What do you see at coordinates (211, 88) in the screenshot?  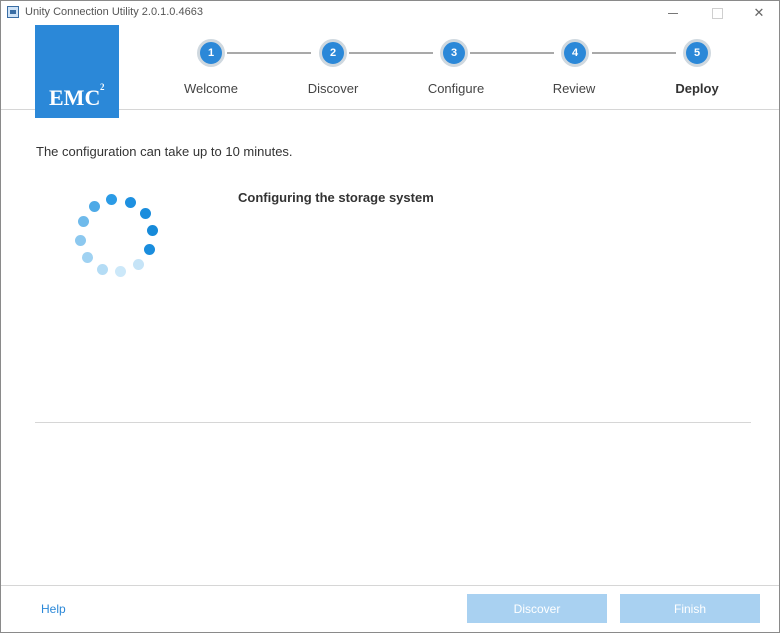 I see `step-1-label: Welcome` at bounding box center [211, 88].